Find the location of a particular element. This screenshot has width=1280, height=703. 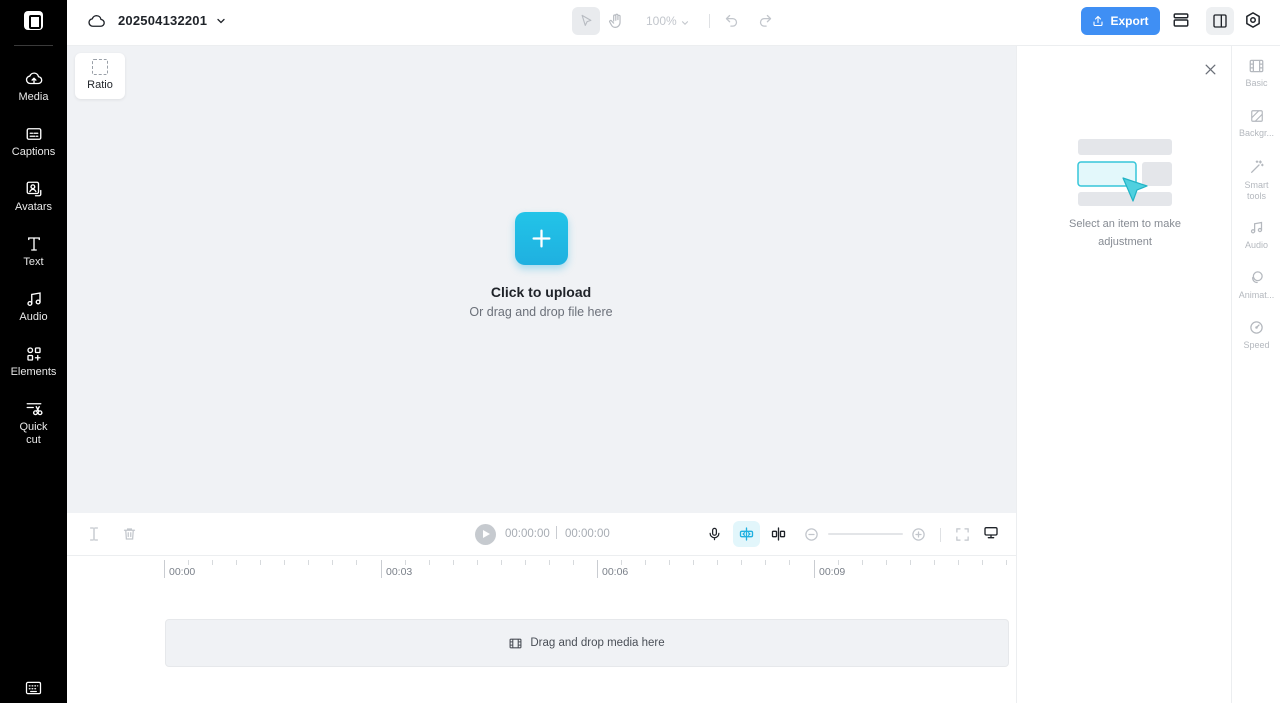

monitor-icon is located at coordinates (991, 533).